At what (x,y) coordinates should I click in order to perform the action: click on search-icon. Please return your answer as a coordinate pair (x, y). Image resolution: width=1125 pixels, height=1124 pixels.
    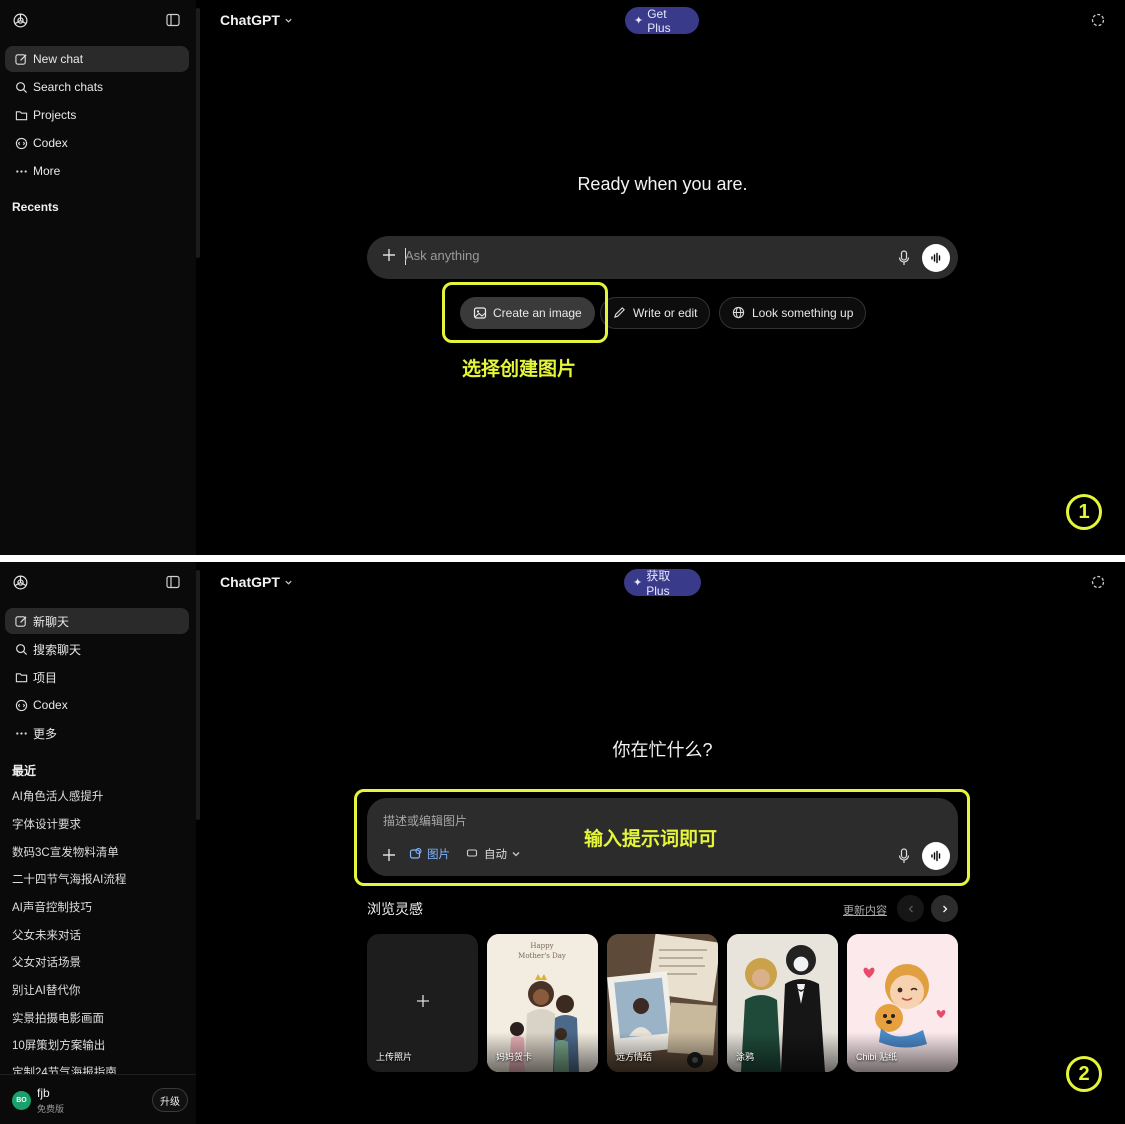
    Looking at the image, I should click on (21, 87).